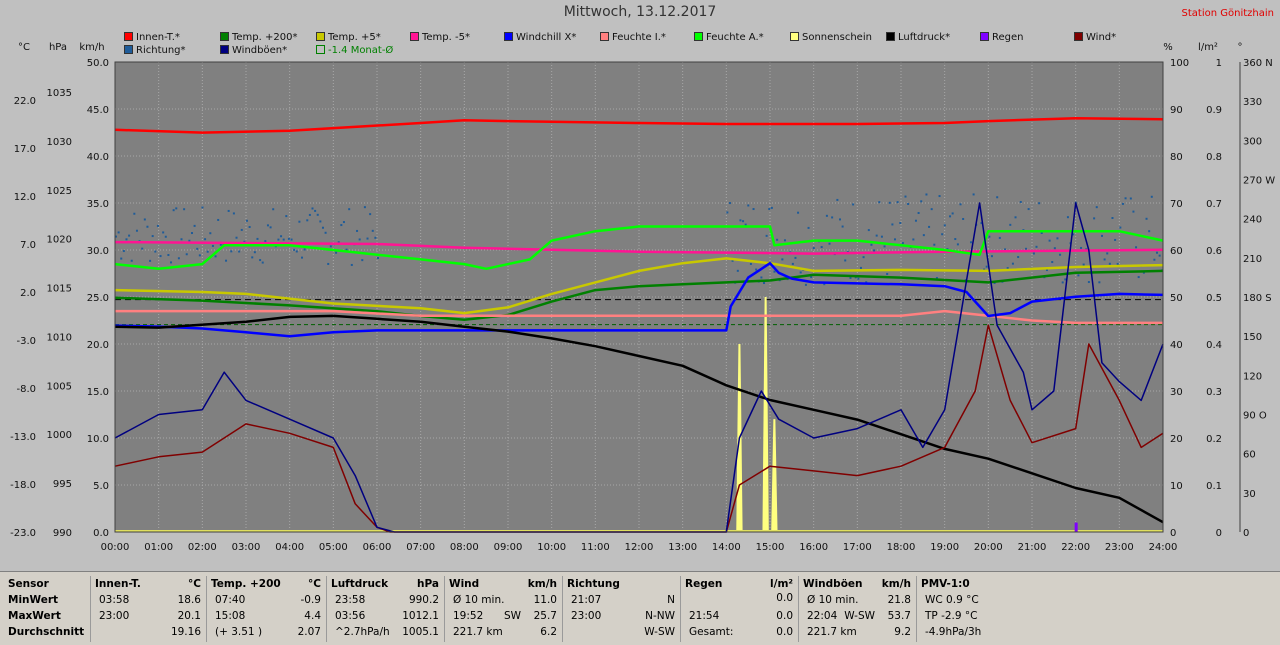  Describe the element at coordinates (148, 616) in the screenshot. I see `stats-row: 23:00 20.1` at that location.